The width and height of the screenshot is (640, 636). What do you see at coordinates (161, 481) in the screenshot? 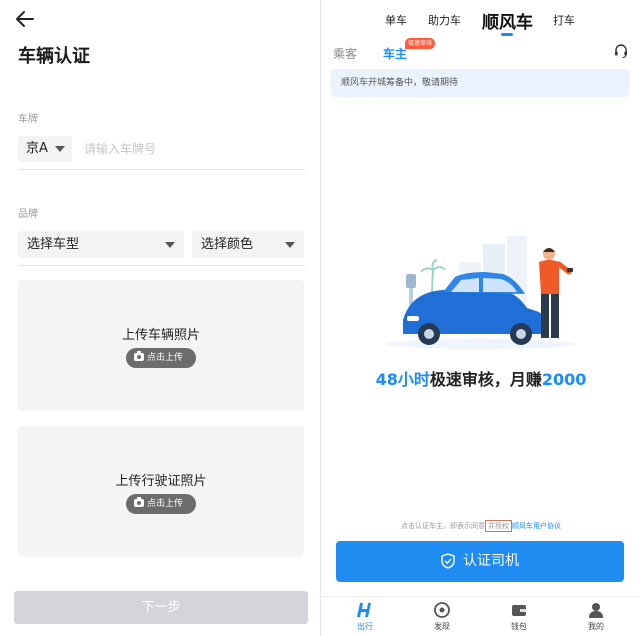
I see `license-photo-title: 上传行驶证照片` at bounding box center [161, 481].